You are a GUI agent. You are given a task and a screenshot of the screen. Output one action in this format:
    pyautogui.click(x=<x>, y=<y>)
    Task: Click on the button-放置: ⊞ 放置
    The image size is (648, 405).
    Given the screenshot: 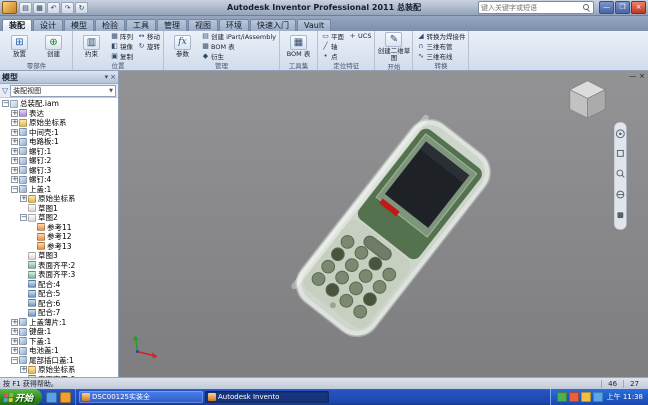 What is the action you would take?
    pyautogui.click(x=19, y=46)
    